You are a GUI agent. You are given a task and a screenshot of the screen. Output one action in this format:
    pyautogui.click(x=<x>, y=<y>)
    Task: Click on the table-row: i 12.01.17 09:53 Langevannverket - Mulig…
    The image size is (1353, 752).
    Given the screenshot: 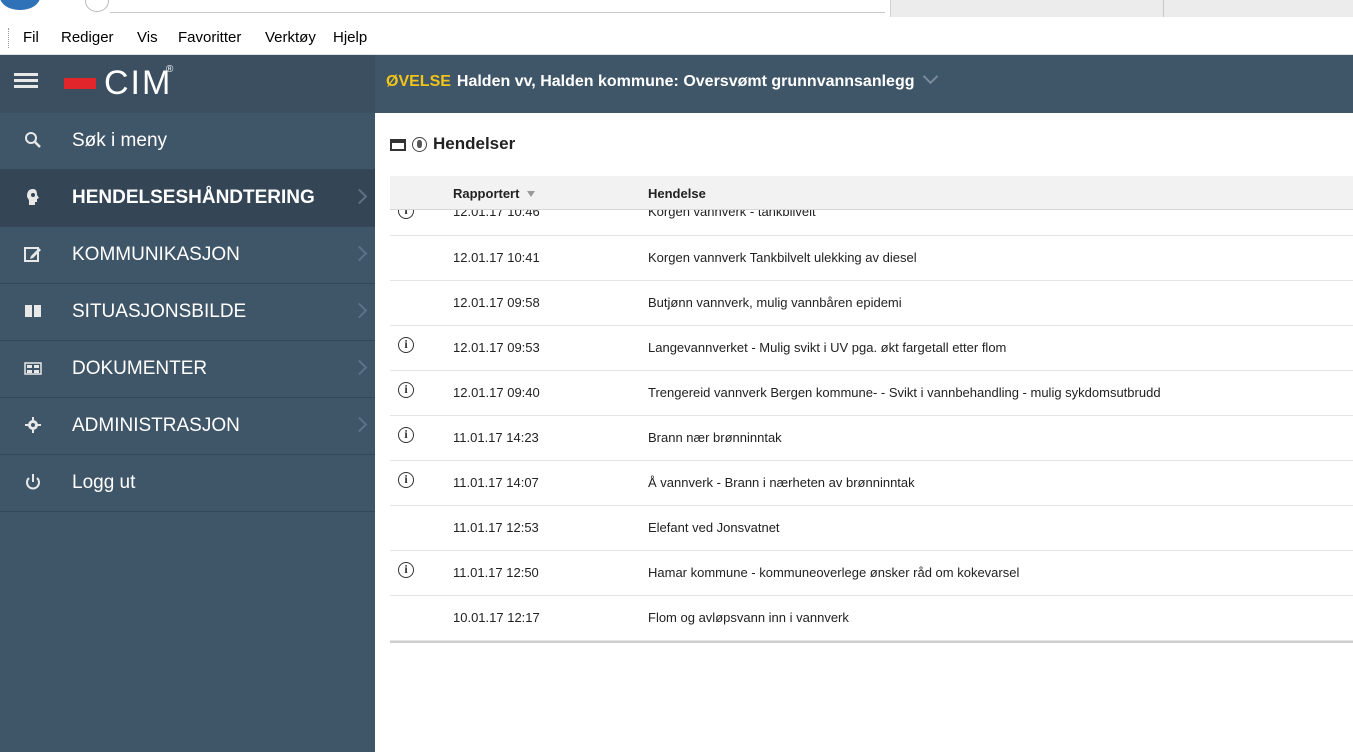 What is the action you would take?
    pyautogui.click(x=871, y=348)
    